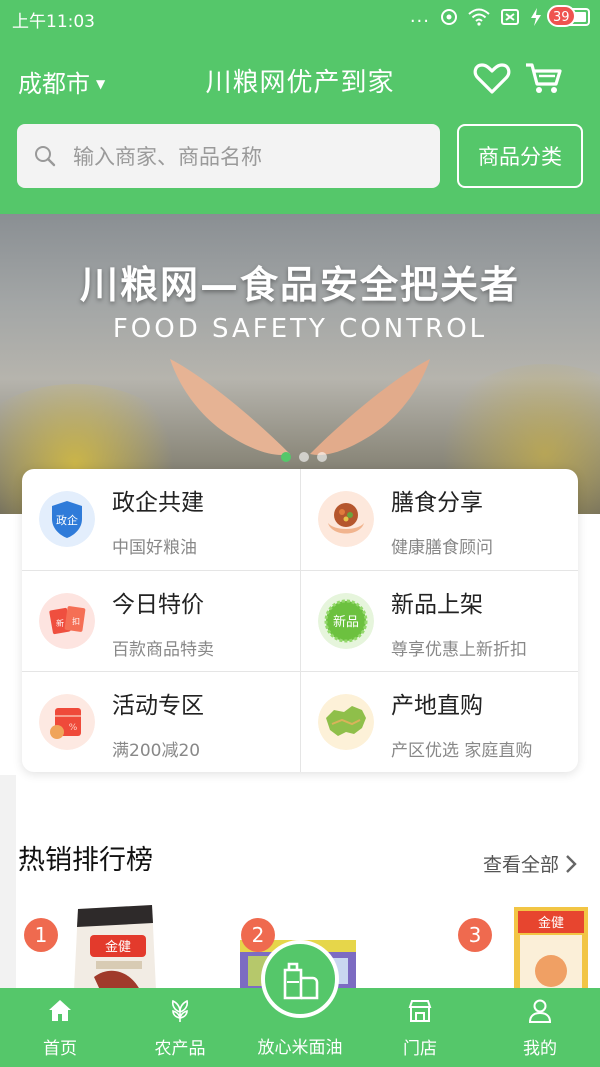 Image resolution: width=600 pixels, height=1067 pixels. Describe the element at coordinates (286, 457) in the screenshot. I see `carousel-dot-active` at that location.